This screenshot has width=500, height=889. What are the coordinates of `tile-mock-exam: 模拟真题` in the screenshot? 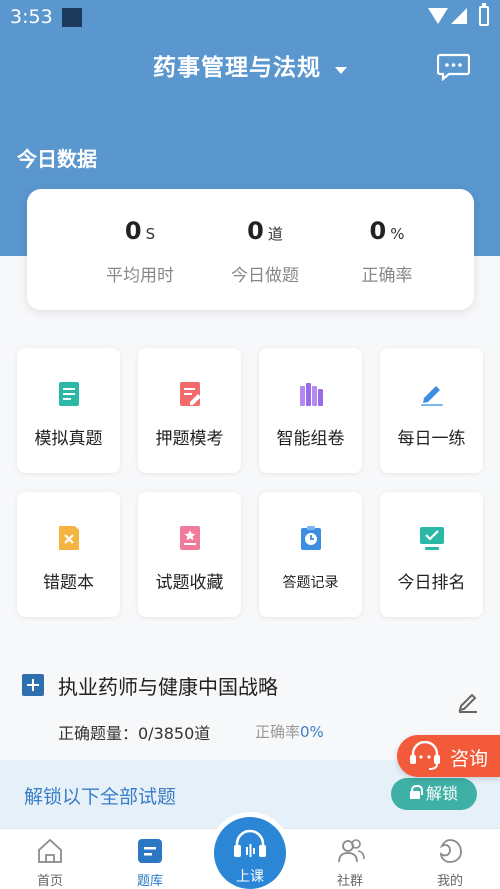 It's located at (68, 410).